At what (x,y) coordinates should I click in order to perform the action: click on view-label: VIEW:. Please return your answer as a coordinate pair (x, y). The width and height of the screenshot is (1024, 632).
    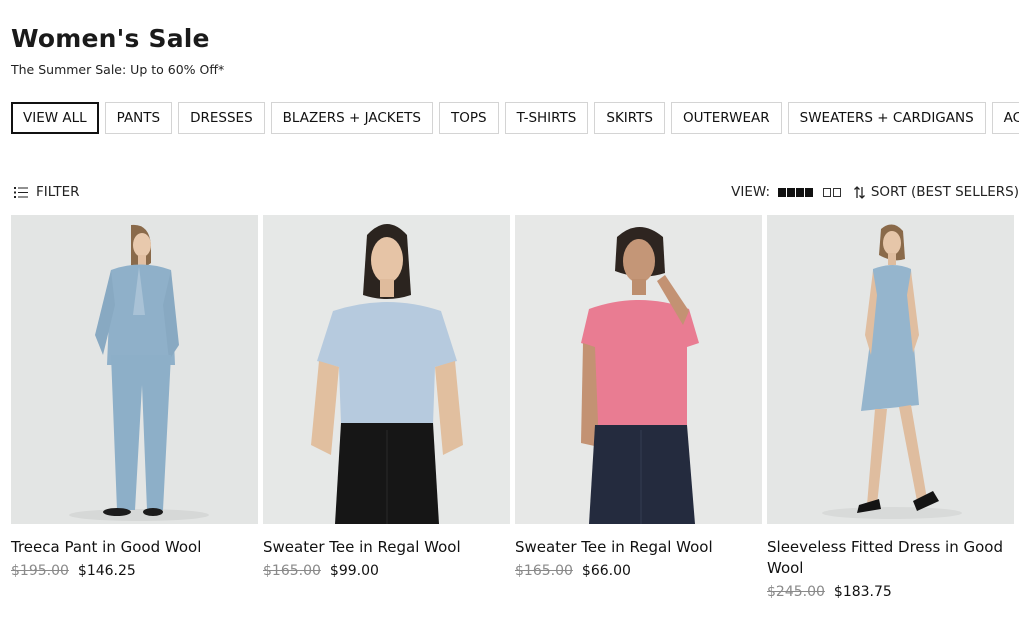
    Looking at the image, I should click on (750, 192).